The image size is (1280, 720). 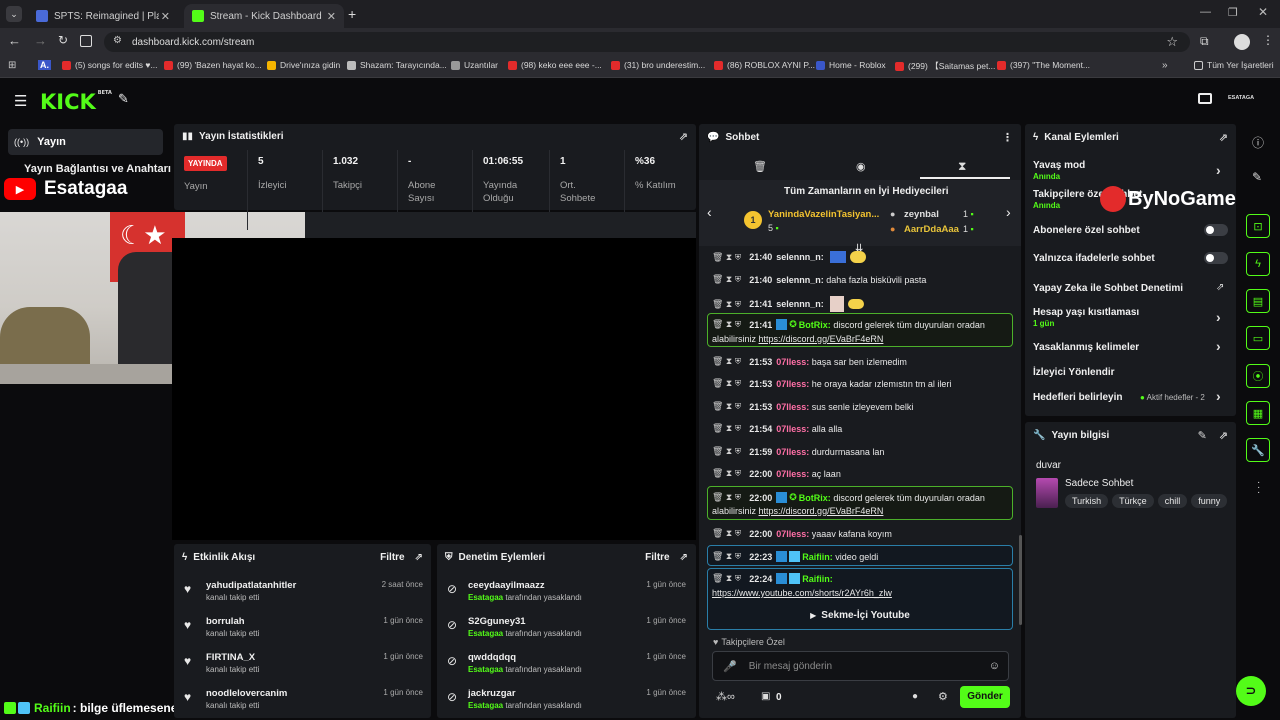 I want to click on kick-logo: KICK BETA, so click(x=76, y=102).